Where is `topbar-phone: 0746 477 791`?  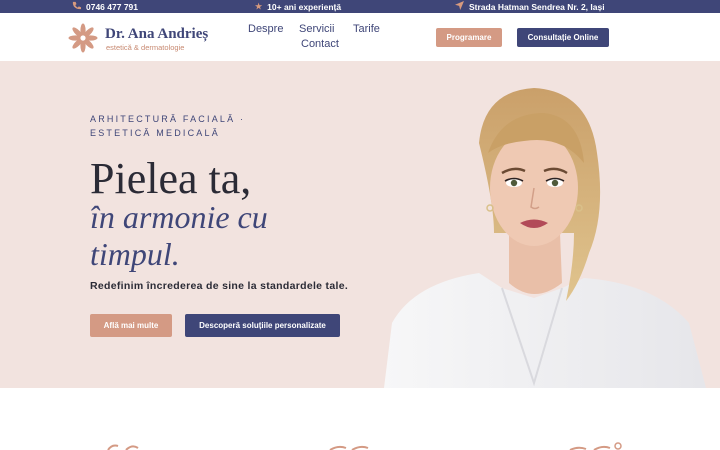
topbar-phone: 0746 477 791 is located at coordinates (105, 6).